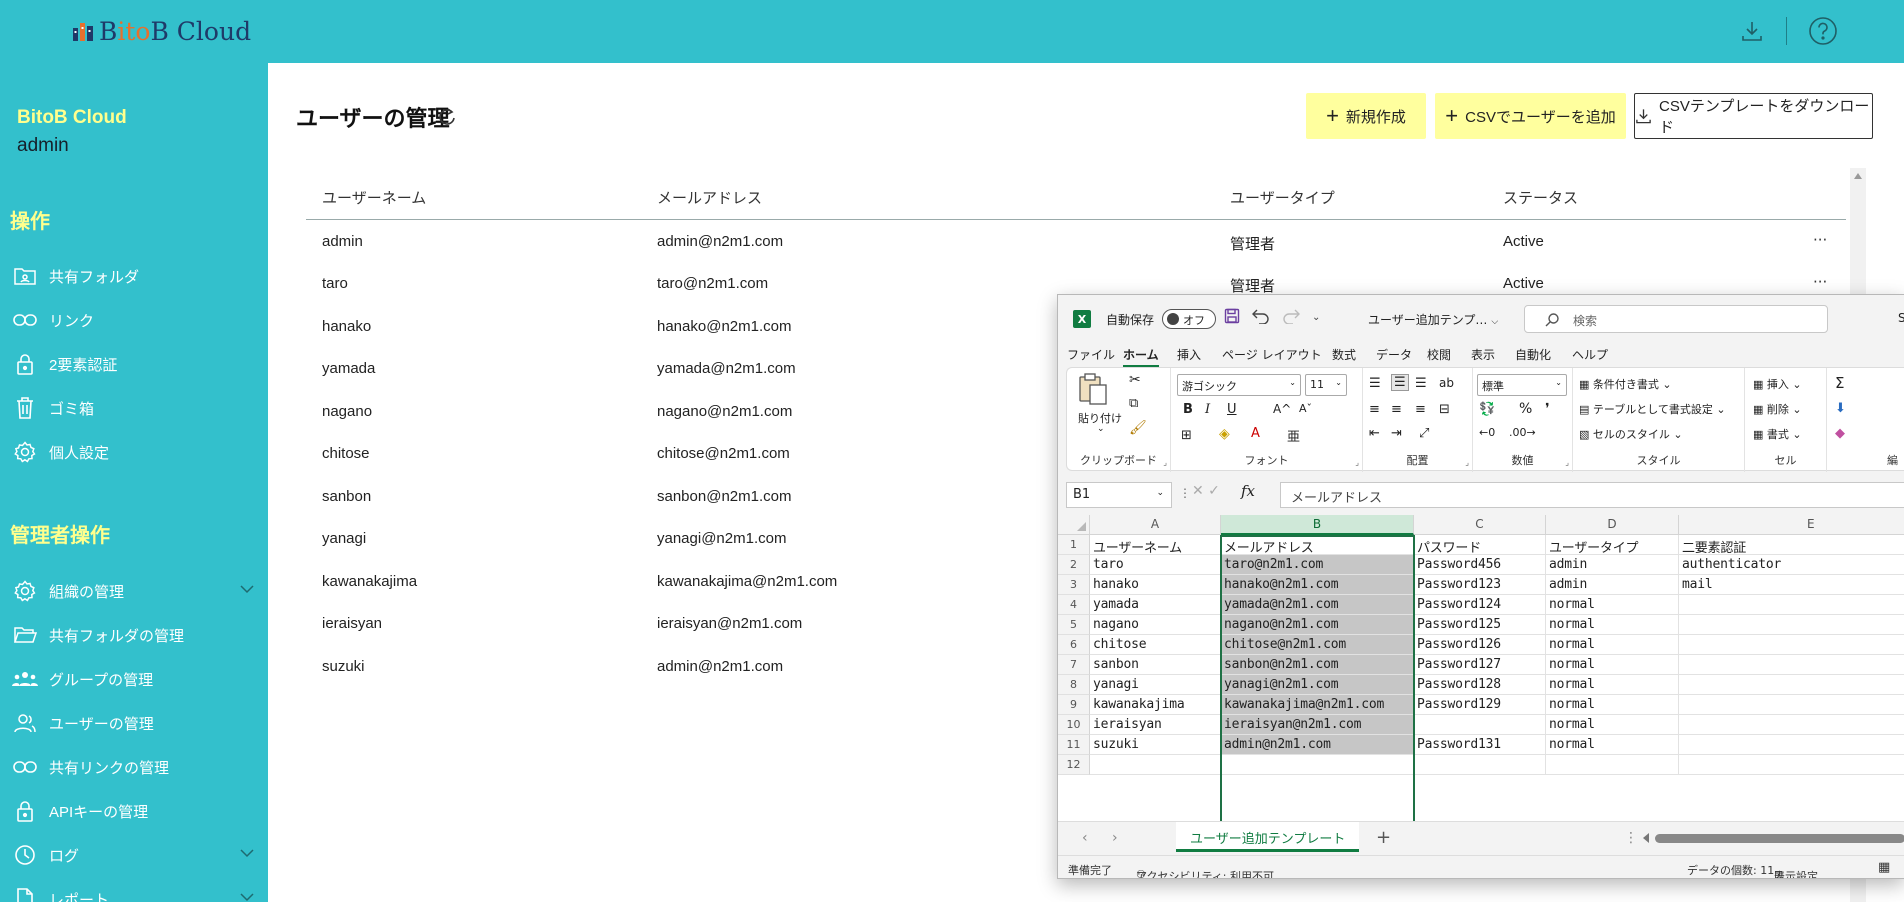  Describe the element at coordinates (1188, 409) in the screenshot. I see `bold-button: B` at that location.